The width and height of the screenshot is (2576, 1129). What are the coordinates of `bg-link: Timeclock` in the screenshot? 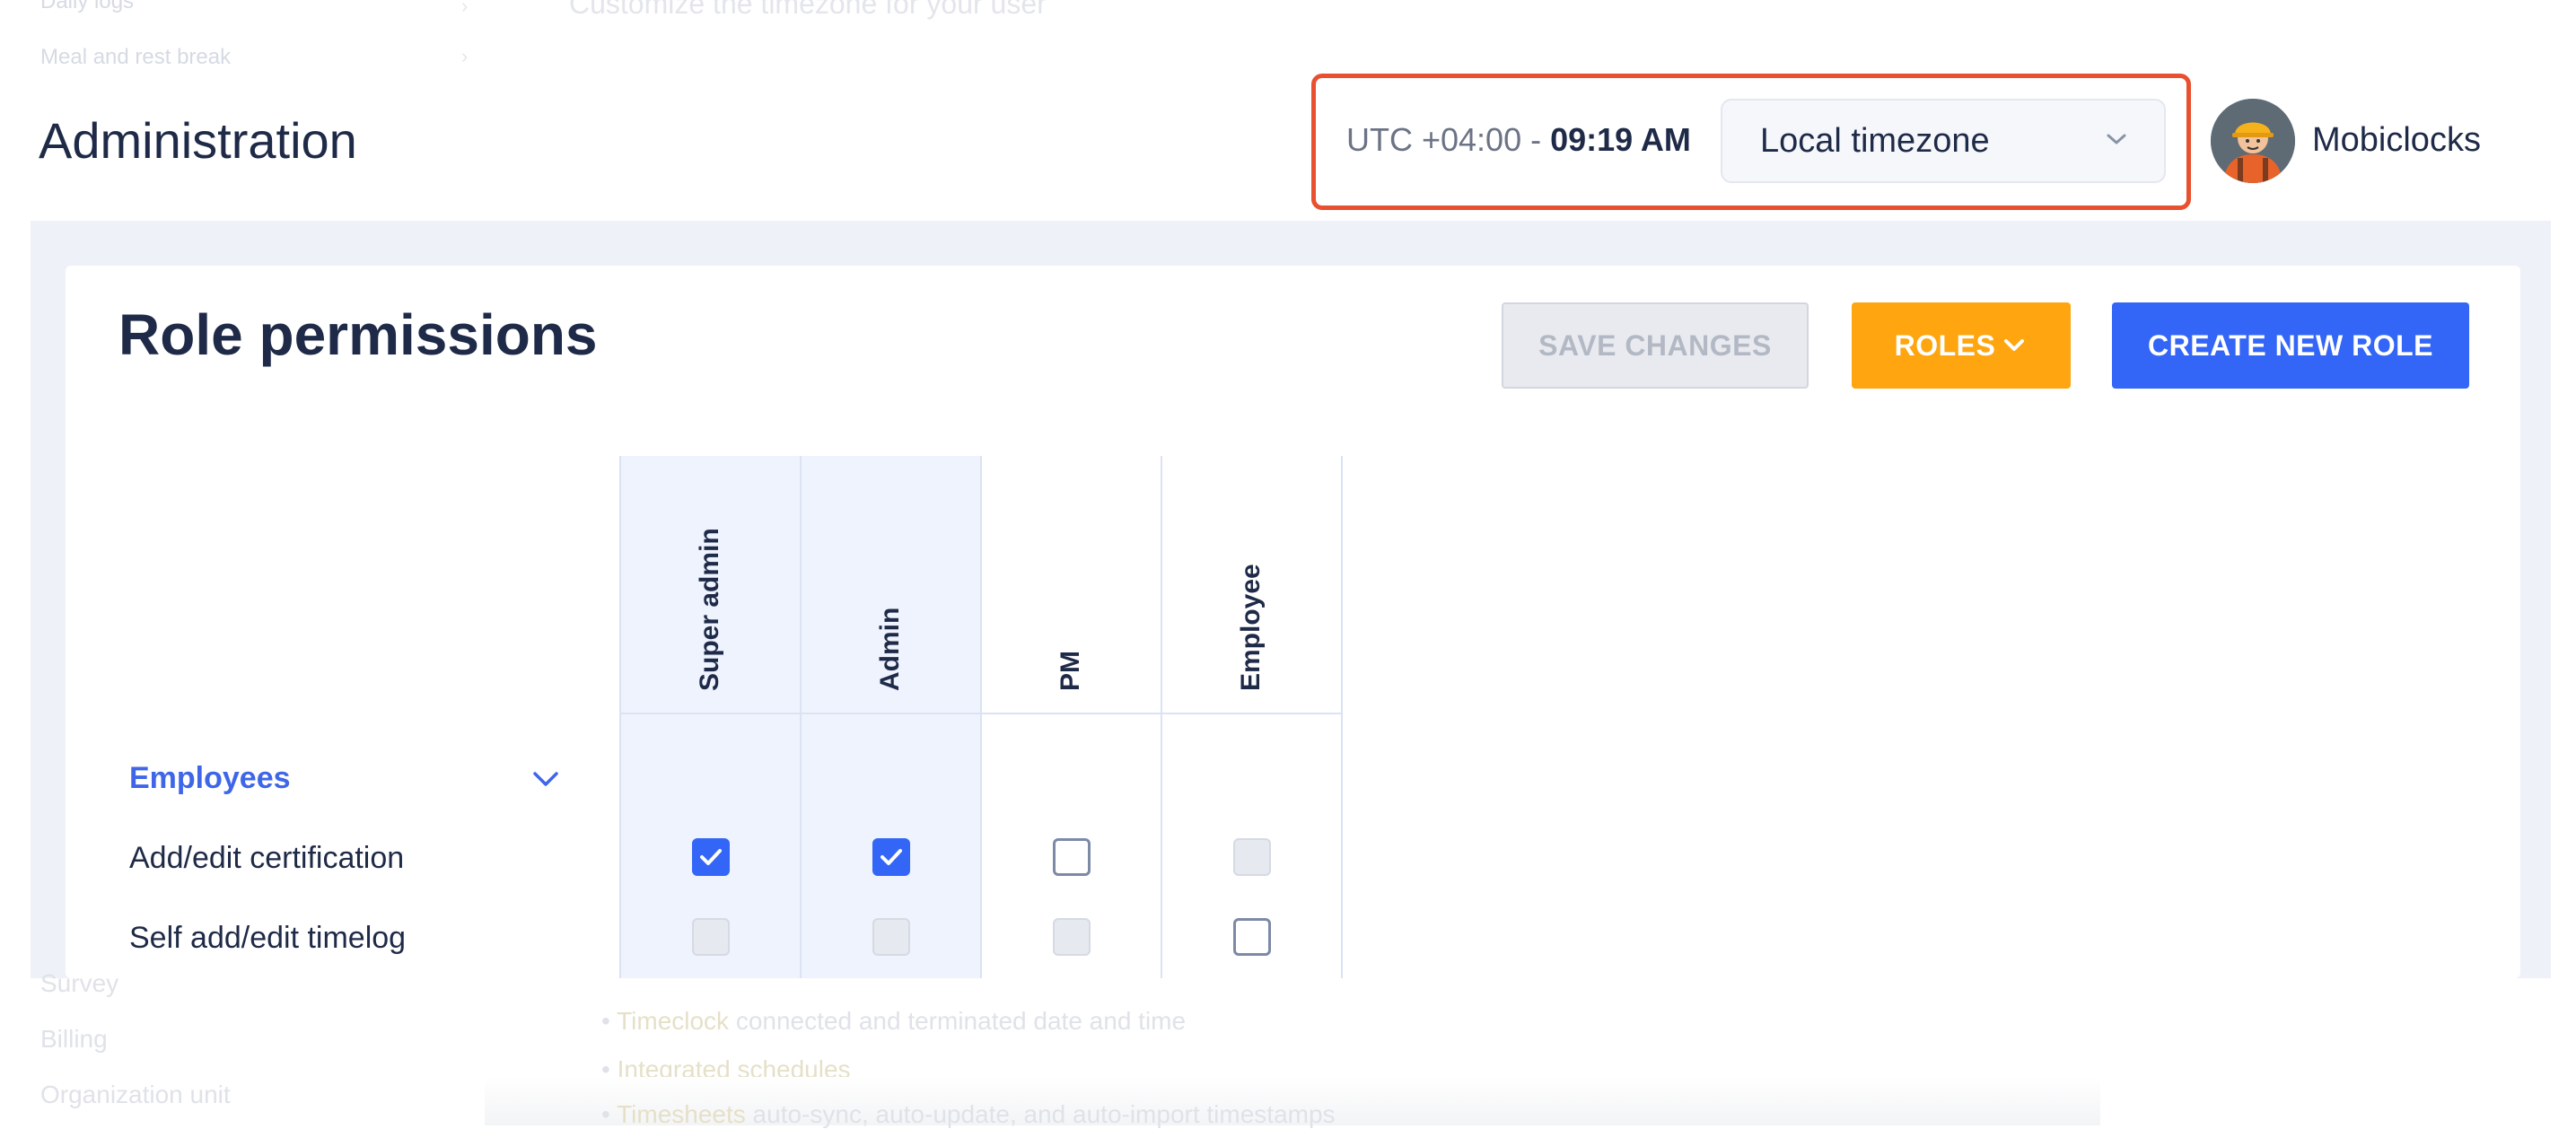 It's located at (673, 1021).